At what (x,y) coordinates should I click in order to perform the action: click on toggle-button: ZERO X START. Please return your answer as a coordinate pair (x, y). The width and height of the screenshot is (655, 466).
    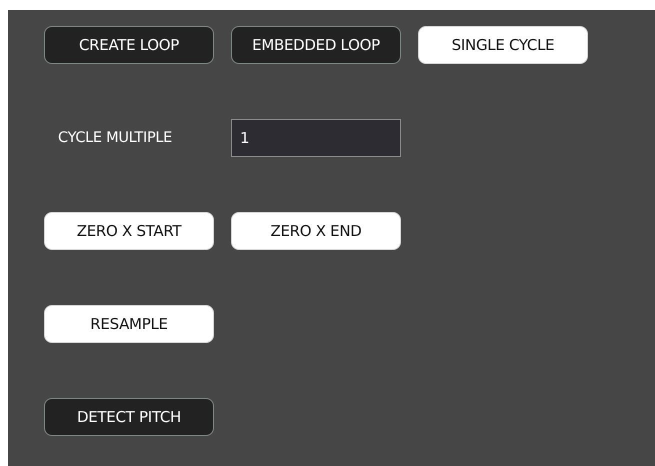
    Looking at the image, I should click on (129, 231).